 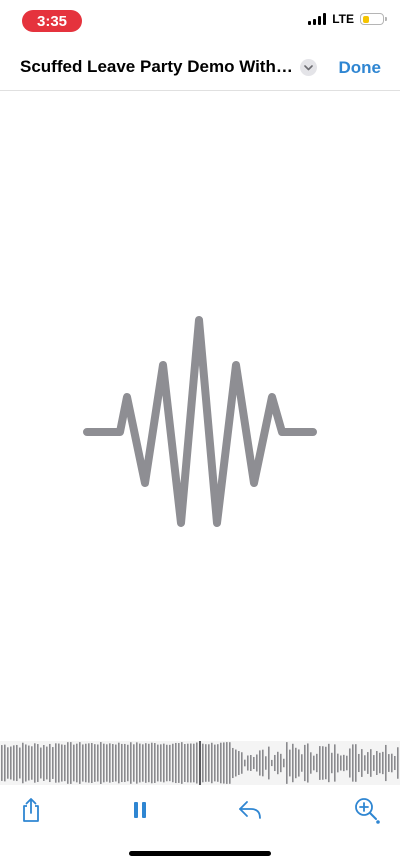 I want to click on zoom-in-icon, so click(x=367, y=811).